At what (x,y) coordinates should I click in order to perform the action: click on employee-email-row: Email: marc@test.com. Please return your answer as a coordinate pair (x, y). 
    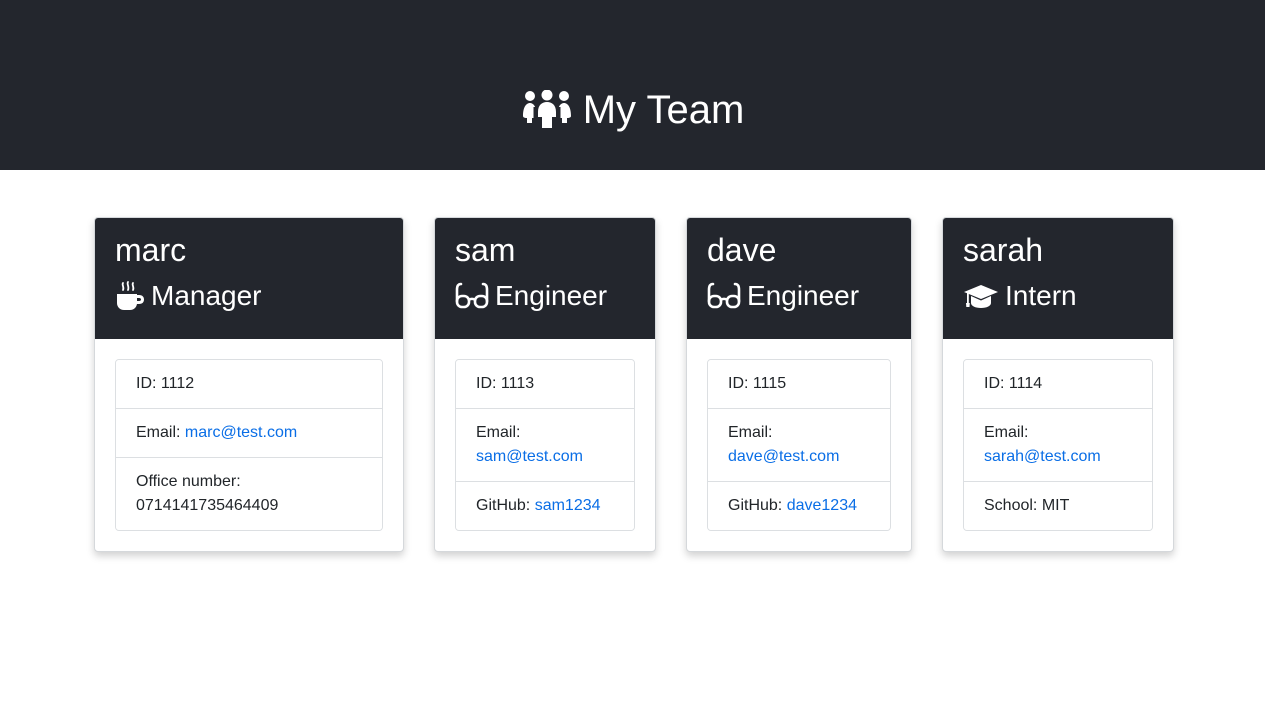
    Looking at the image, I should click on (249, 433).